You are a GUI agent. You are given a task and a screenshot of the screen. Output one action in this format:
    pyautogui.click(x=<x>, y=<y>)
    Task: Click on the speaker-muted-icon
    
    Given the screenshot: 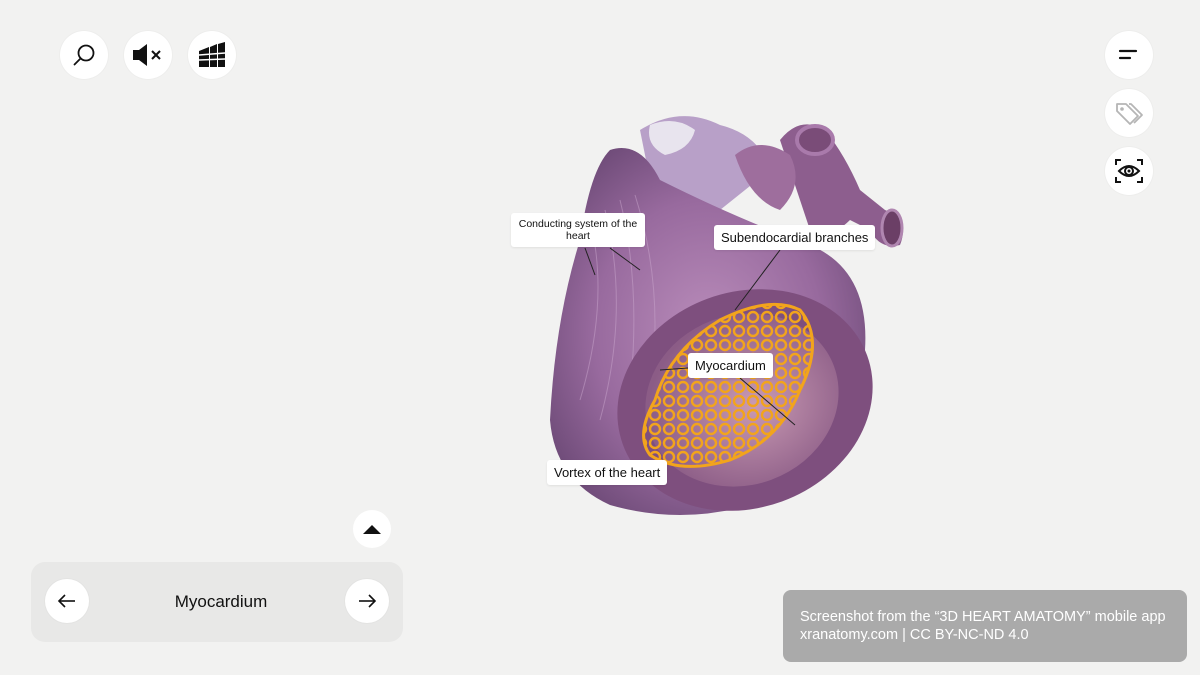 What is the action you would take?
    pyautogui.click(x=147, y=55)
    